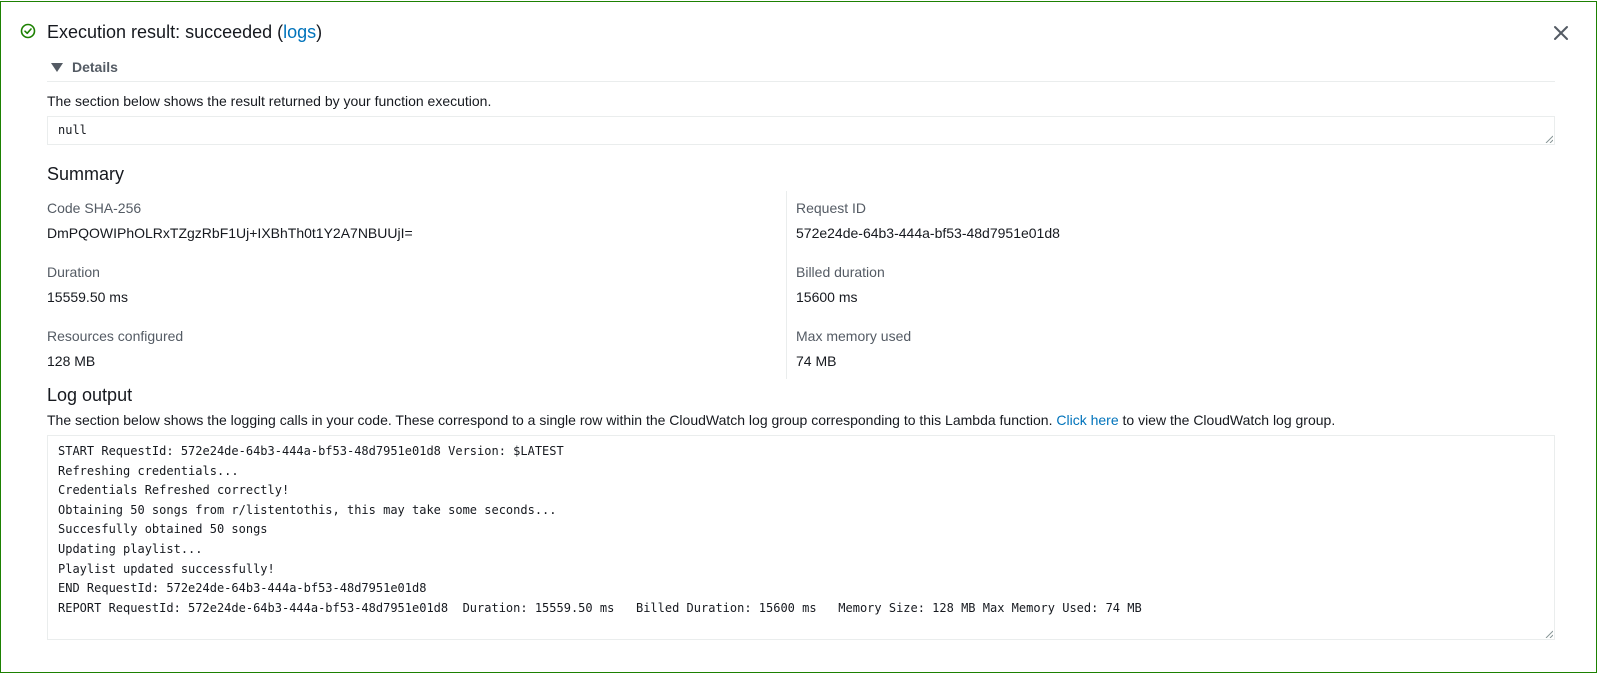  What do you see at coordinates (319, 32) in the screenshot?
I see `result-title-suffix: )` at bounding box center [319, 32].